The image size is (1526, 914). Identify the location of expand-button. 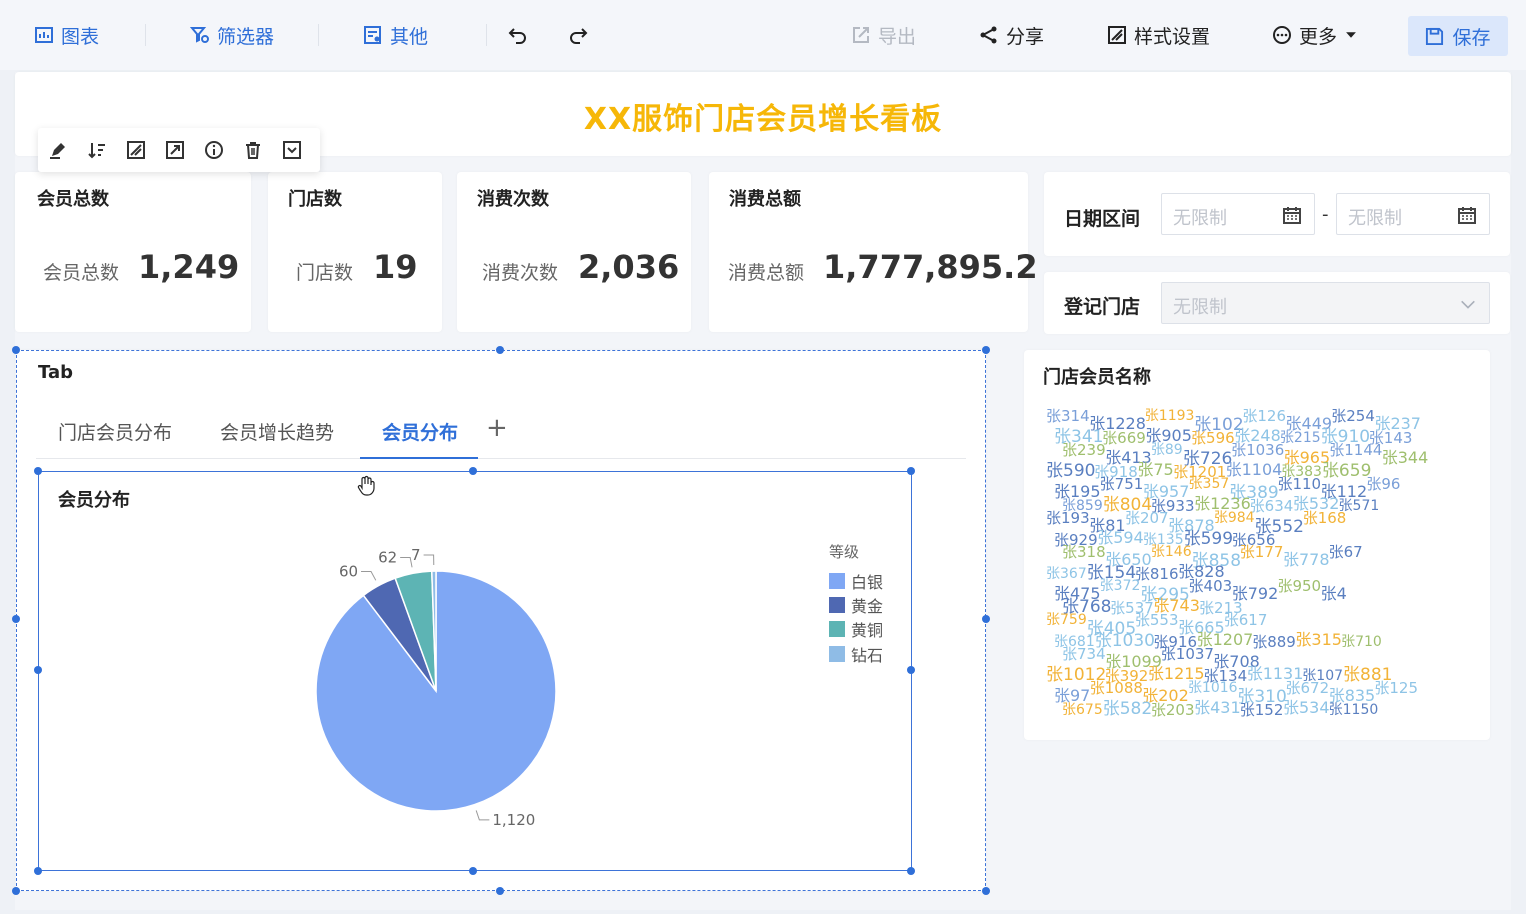
(174, 150).